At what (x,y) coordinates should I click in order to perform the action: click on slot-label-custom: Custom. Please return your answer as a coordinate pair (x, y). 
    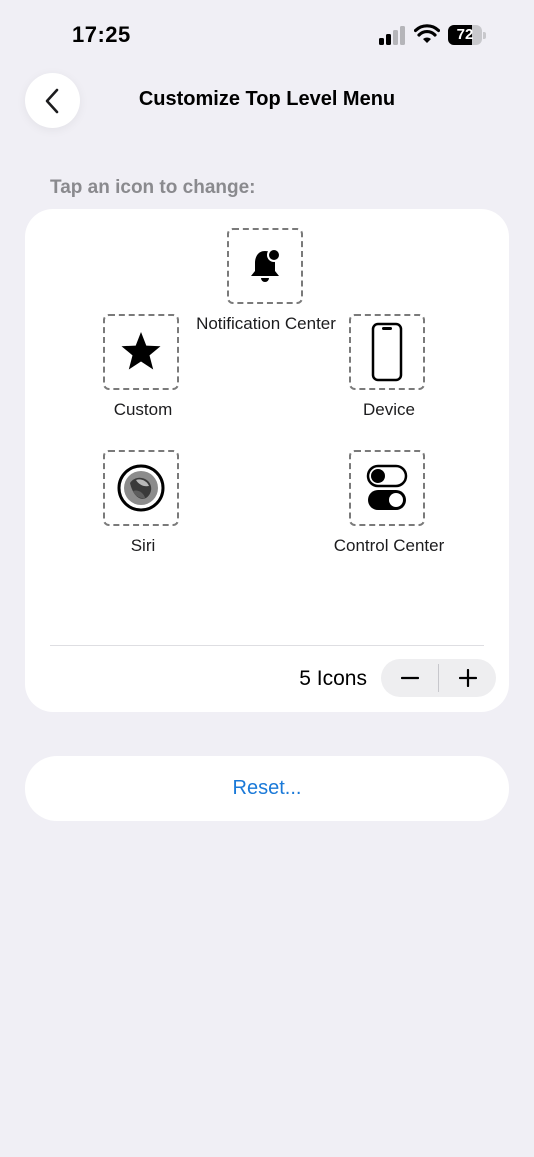
    Looking at the image, I should click on (143, 409).